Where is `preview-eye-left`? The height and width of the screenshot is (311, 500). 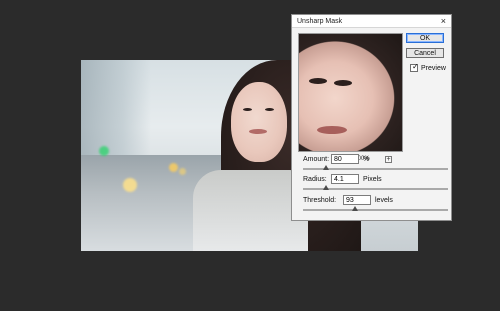 preview-eye-left is located at coordinates (318, 81).